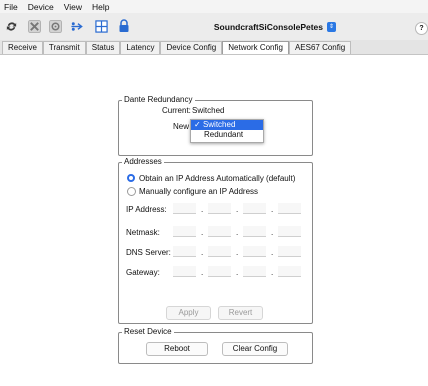  Describe the element at coordinates (227, 125) in the screenshot. I see `dropdown-option-switched: ✓ Switched` at that location.